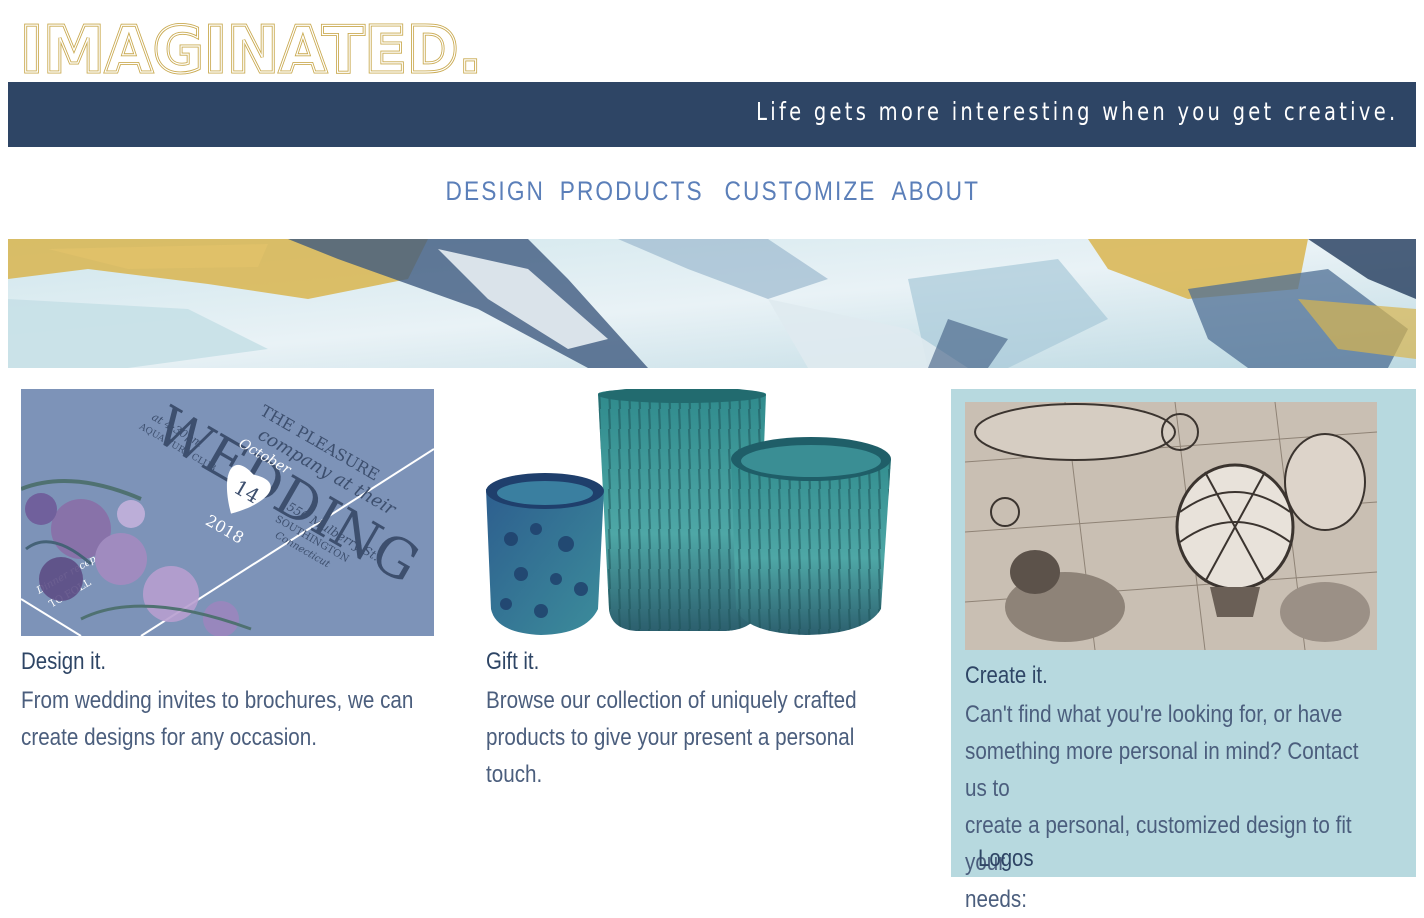 The width and height of the screenshot is (1424, 918). What do you see at coordinates (712, 194) in the screenshot?
I see `main-nav: DESIGN PRODUCTS CUSTOMIZE ABOUT` at bounding box center [712, 194].